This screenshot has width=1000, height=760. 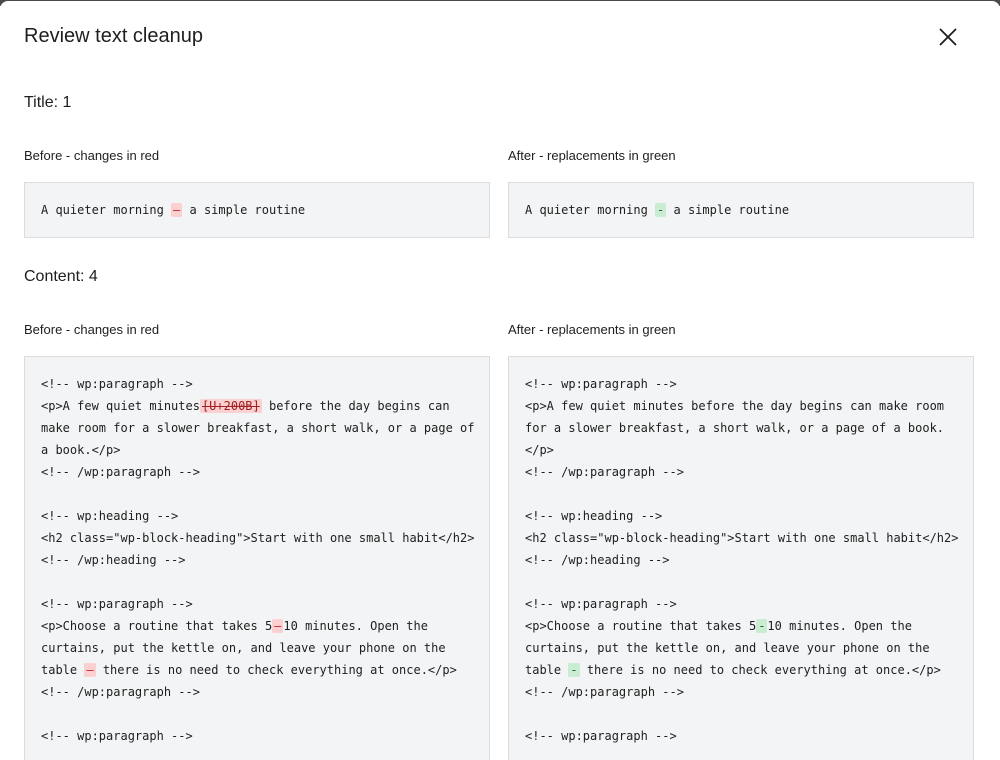 I want to click on title-after-box: A quieter morning - a simple routine, so click(x=741, y=210).